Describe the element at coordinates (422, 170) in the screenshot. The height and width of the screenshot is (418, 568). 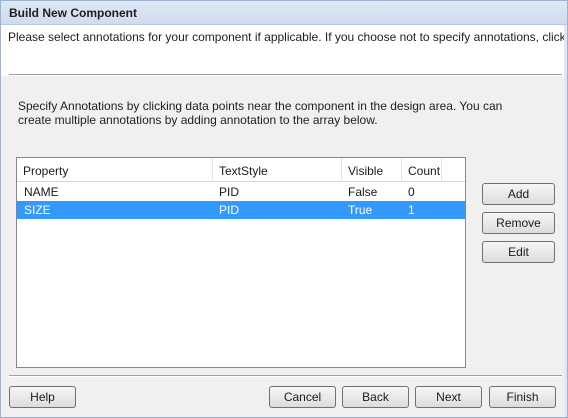
I see `column-header-count: Count` at that location.